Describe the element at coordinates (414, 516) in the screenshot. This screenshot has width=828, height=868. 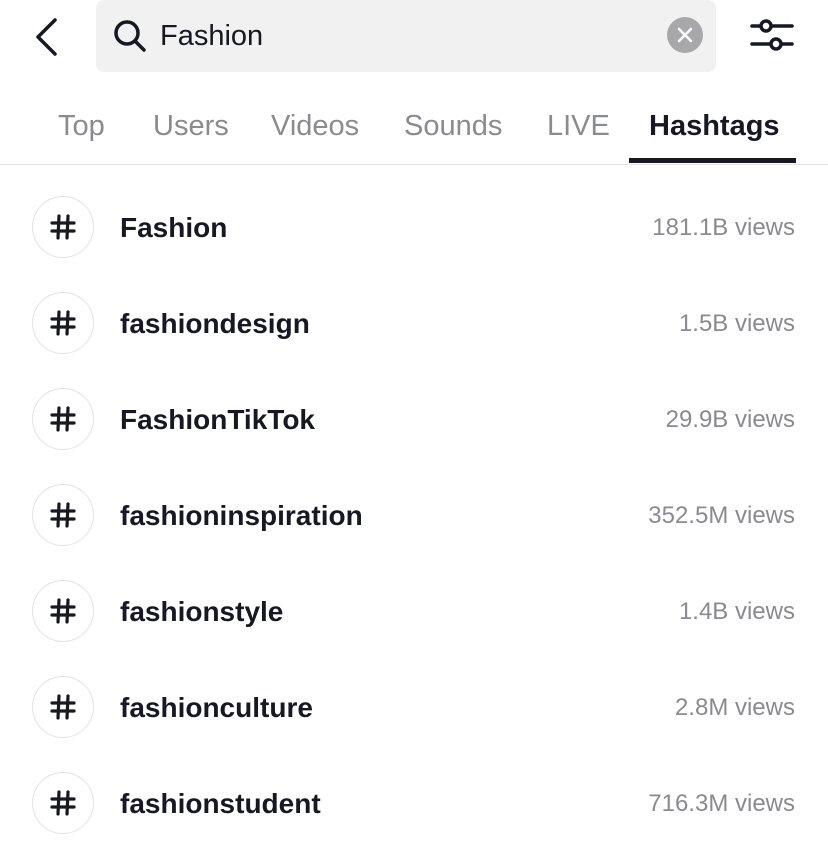
I see `hashtag-row: fashioninspiration 352.5M views` at that location.